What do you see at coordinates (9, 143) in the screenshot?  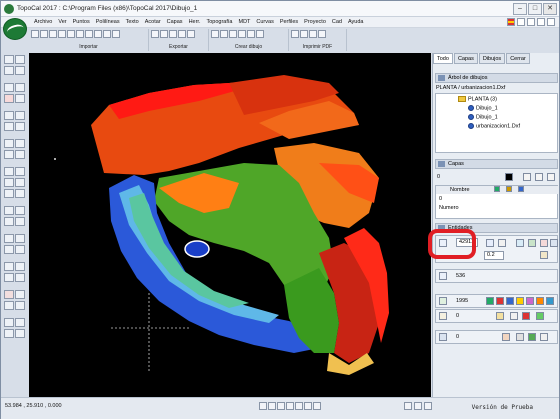 I see `profile-tool-icon` at bounding box center [9, 143].